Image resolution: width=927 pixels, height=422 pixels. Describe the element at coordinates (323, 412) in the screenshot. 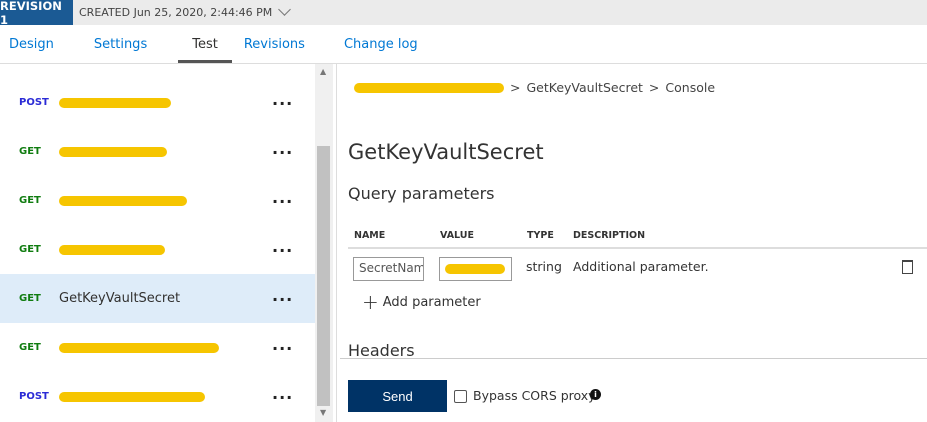

I see `scroll-down-icon: ▼` at that location.